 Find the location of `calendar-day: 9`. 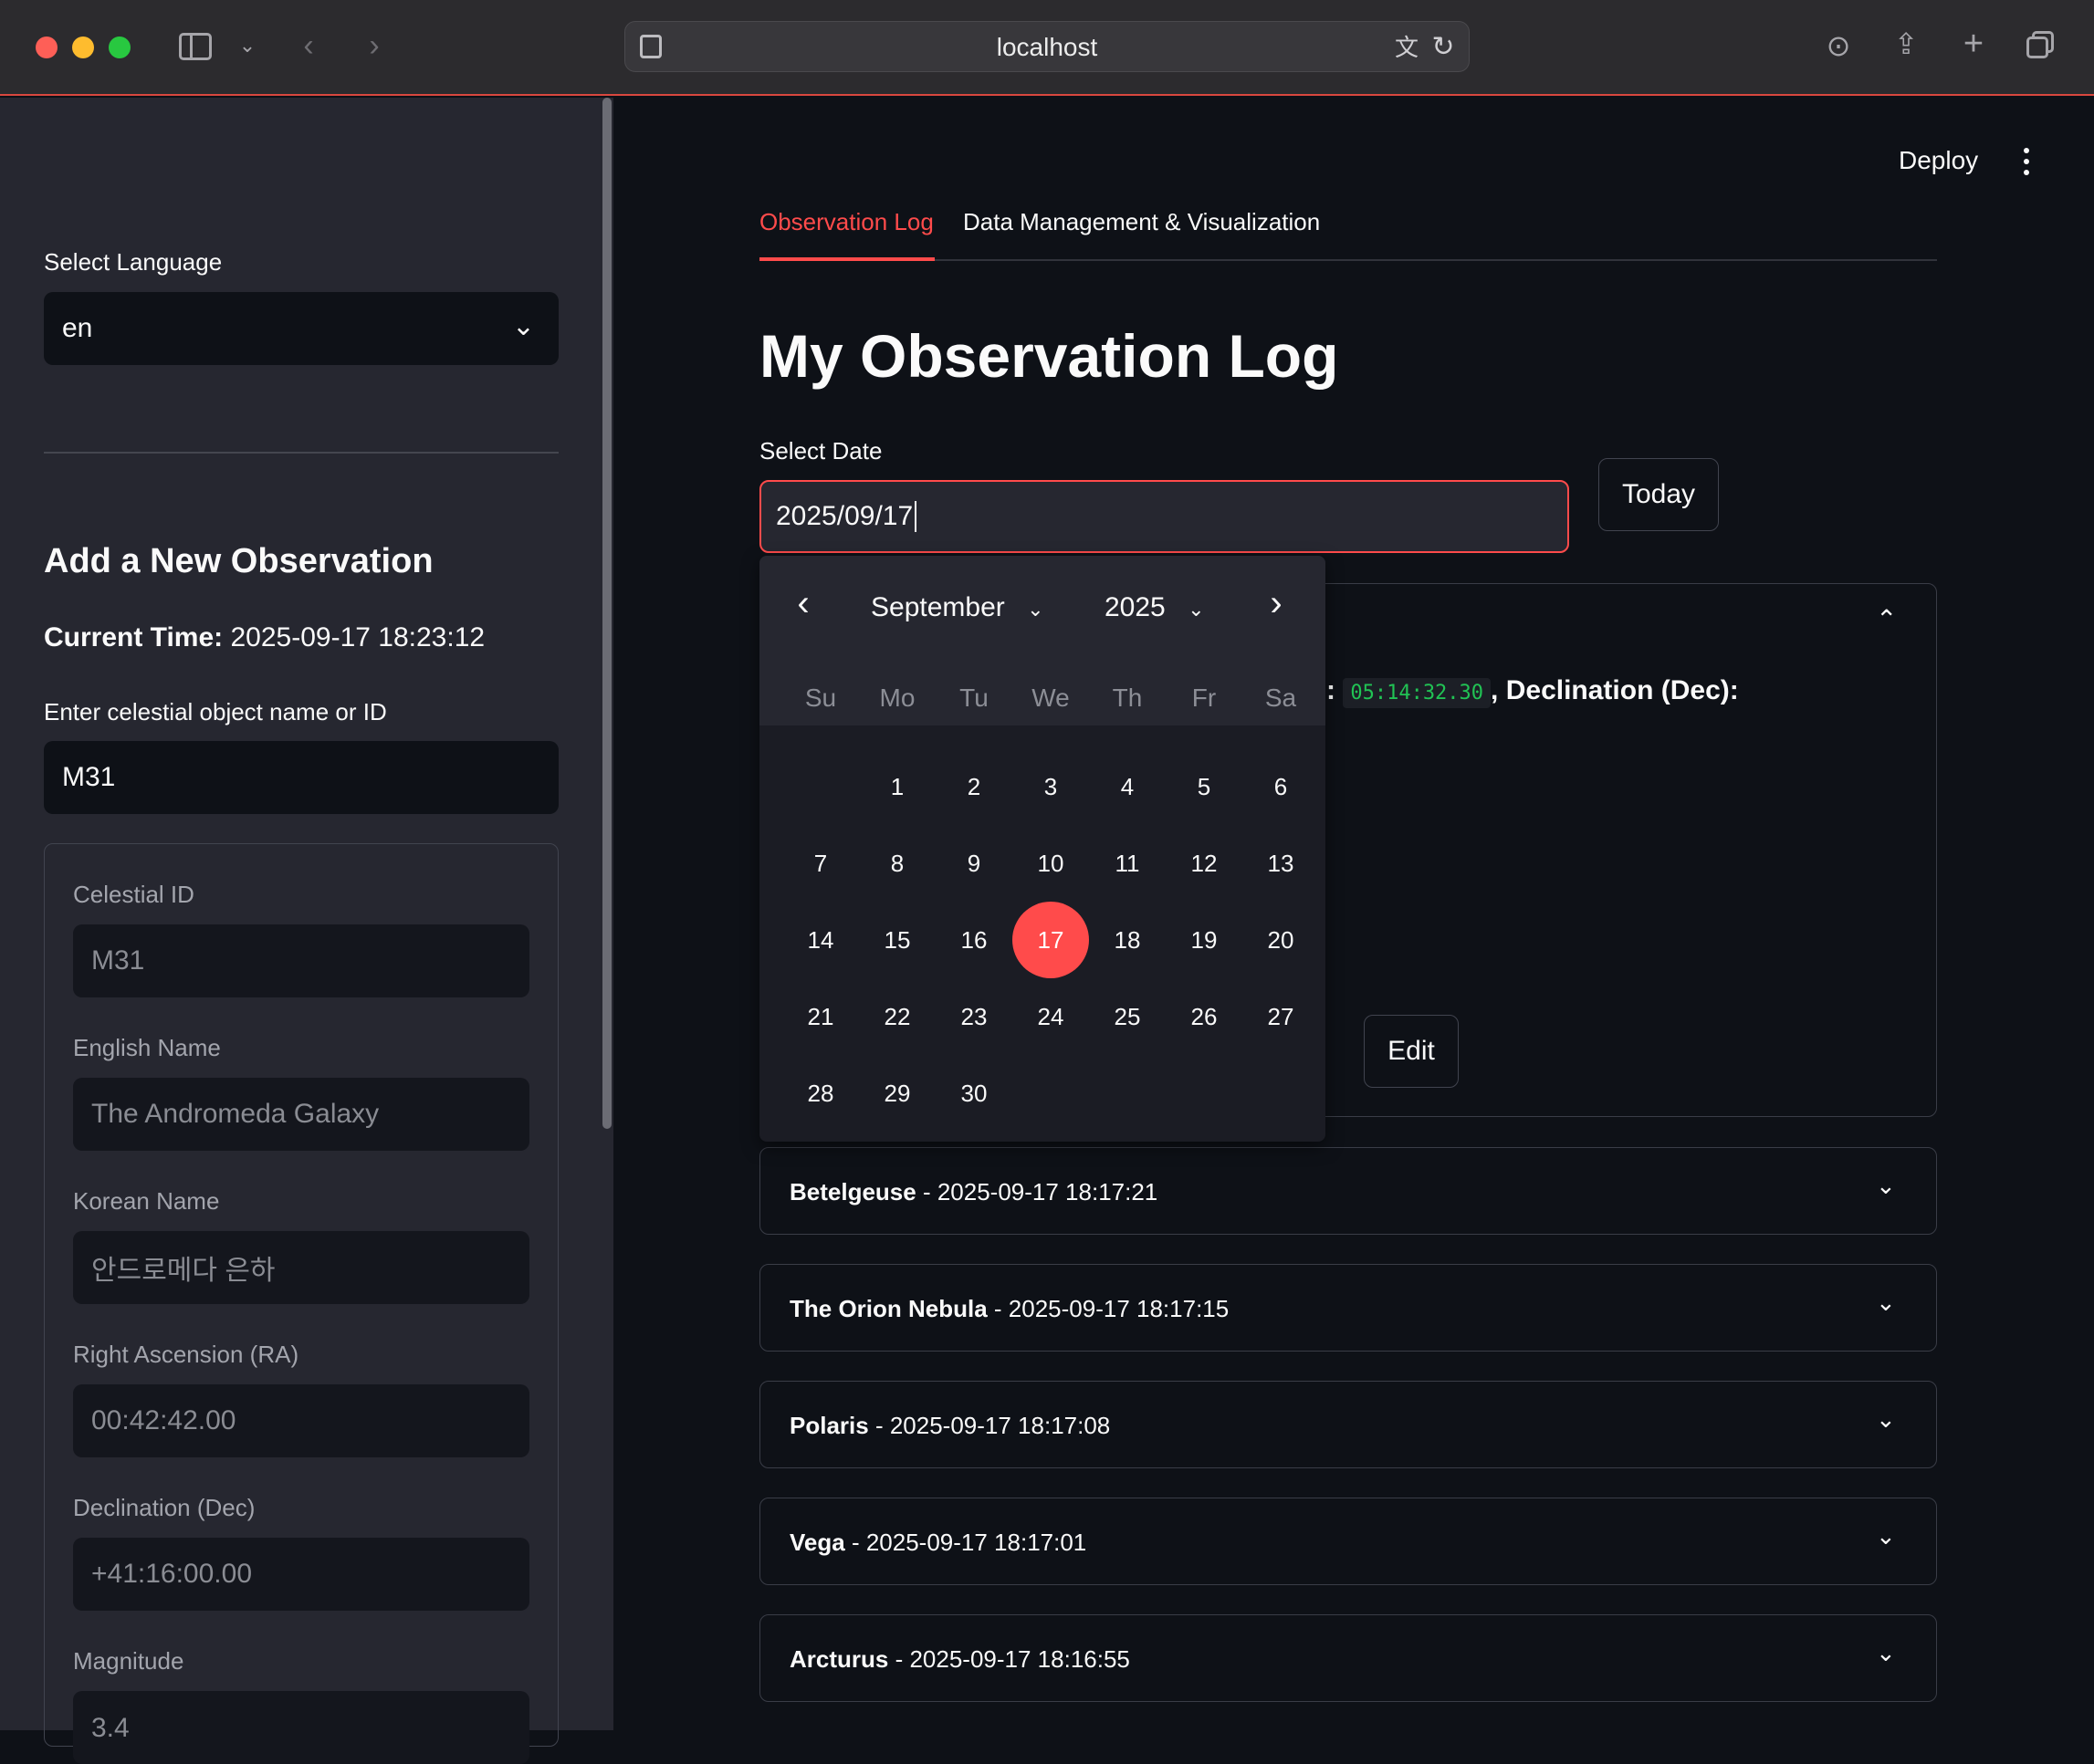

calendar-day: 9 is located at coordinates (974, 863).